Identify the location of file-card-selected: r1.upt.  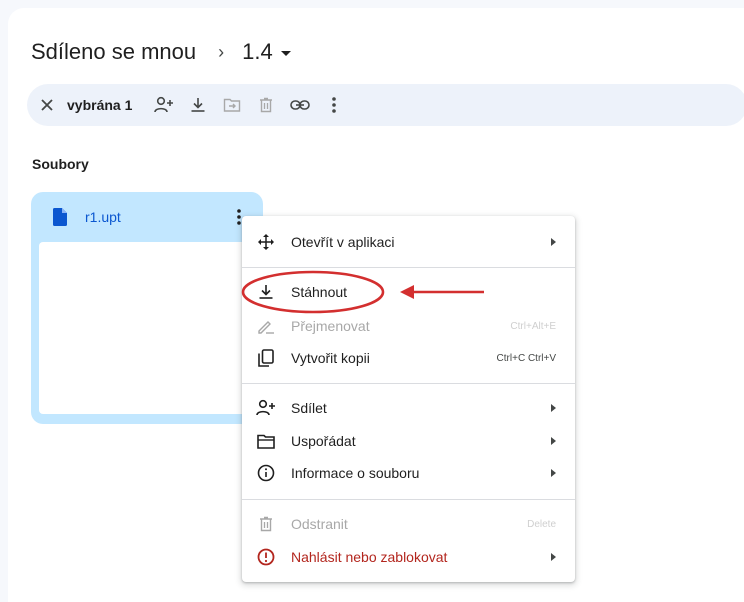
(147, 308).